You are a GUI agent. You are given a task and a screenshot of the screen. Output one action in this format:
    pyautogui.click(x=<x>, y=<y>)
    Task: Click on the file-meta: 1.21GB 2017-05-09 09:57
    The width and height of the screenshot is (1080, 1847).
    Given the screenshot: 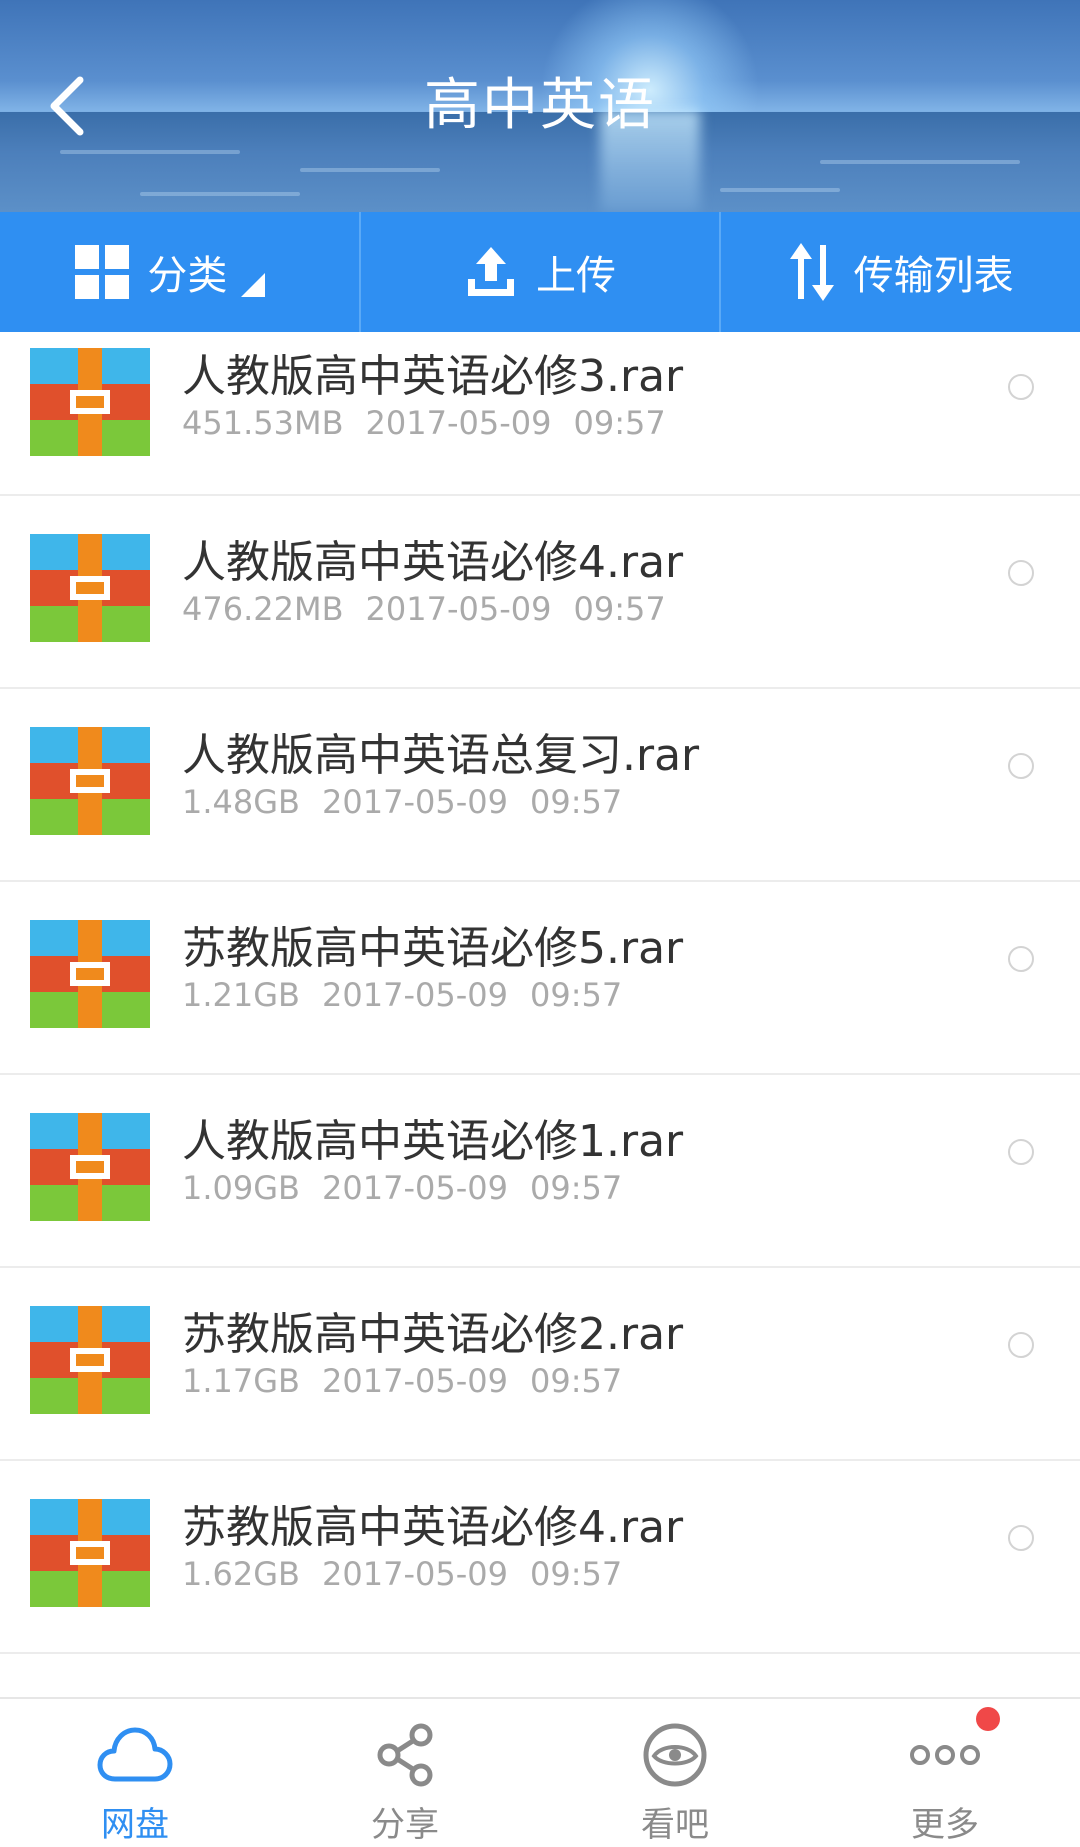 What is the action you would take?
    pyautogui.click(x=402, y=995)
    